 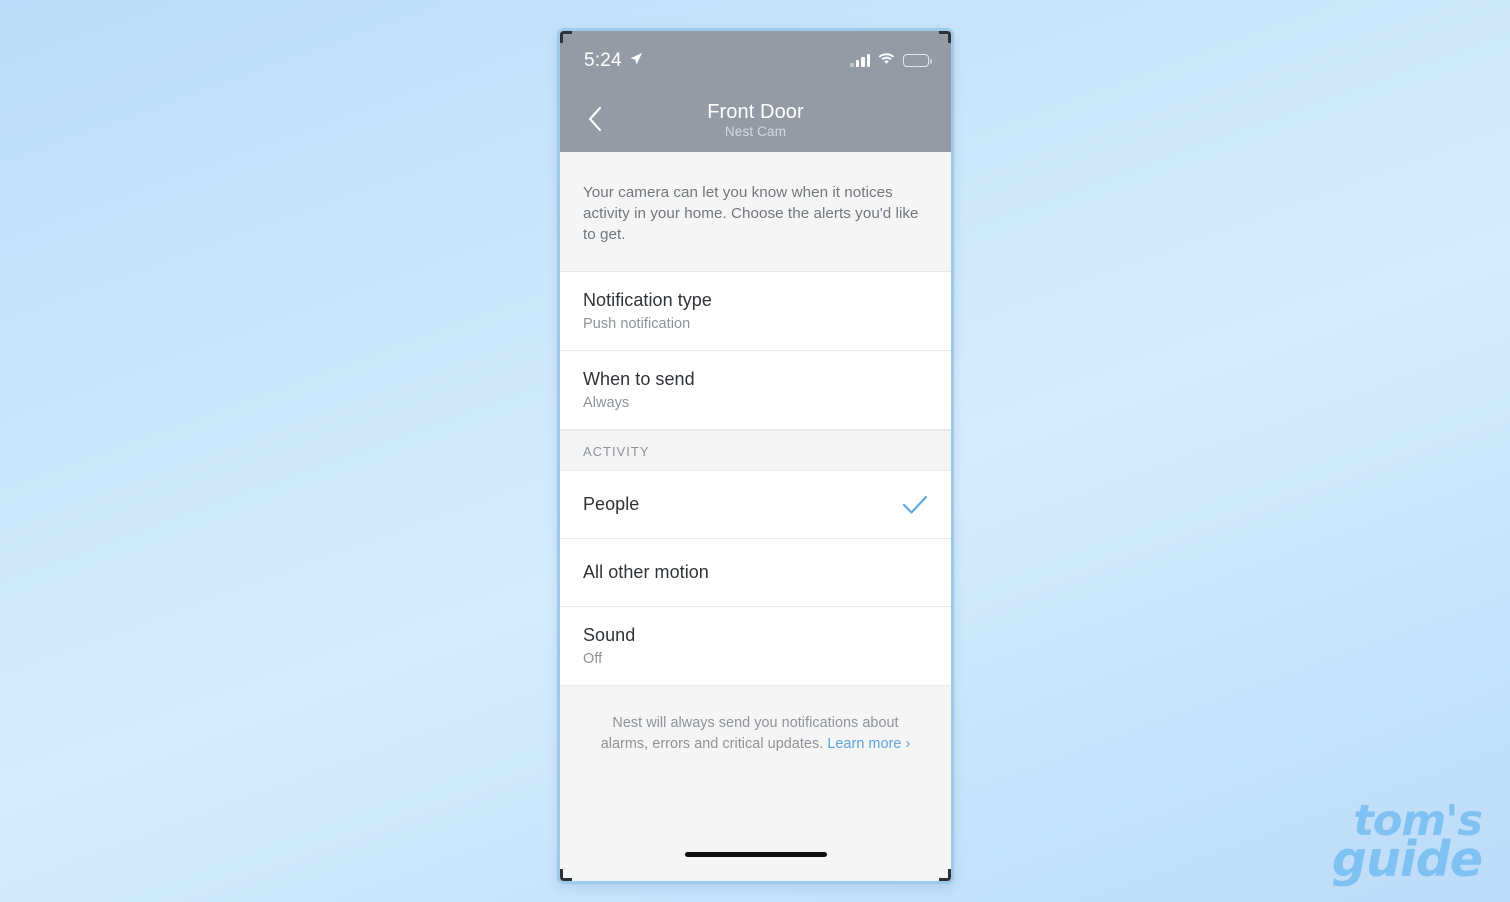 What do you see at coordinates (755, 131) in the screenshot?
I see `page-subtitle: Nest Cam` at bounding box center [755, 131].